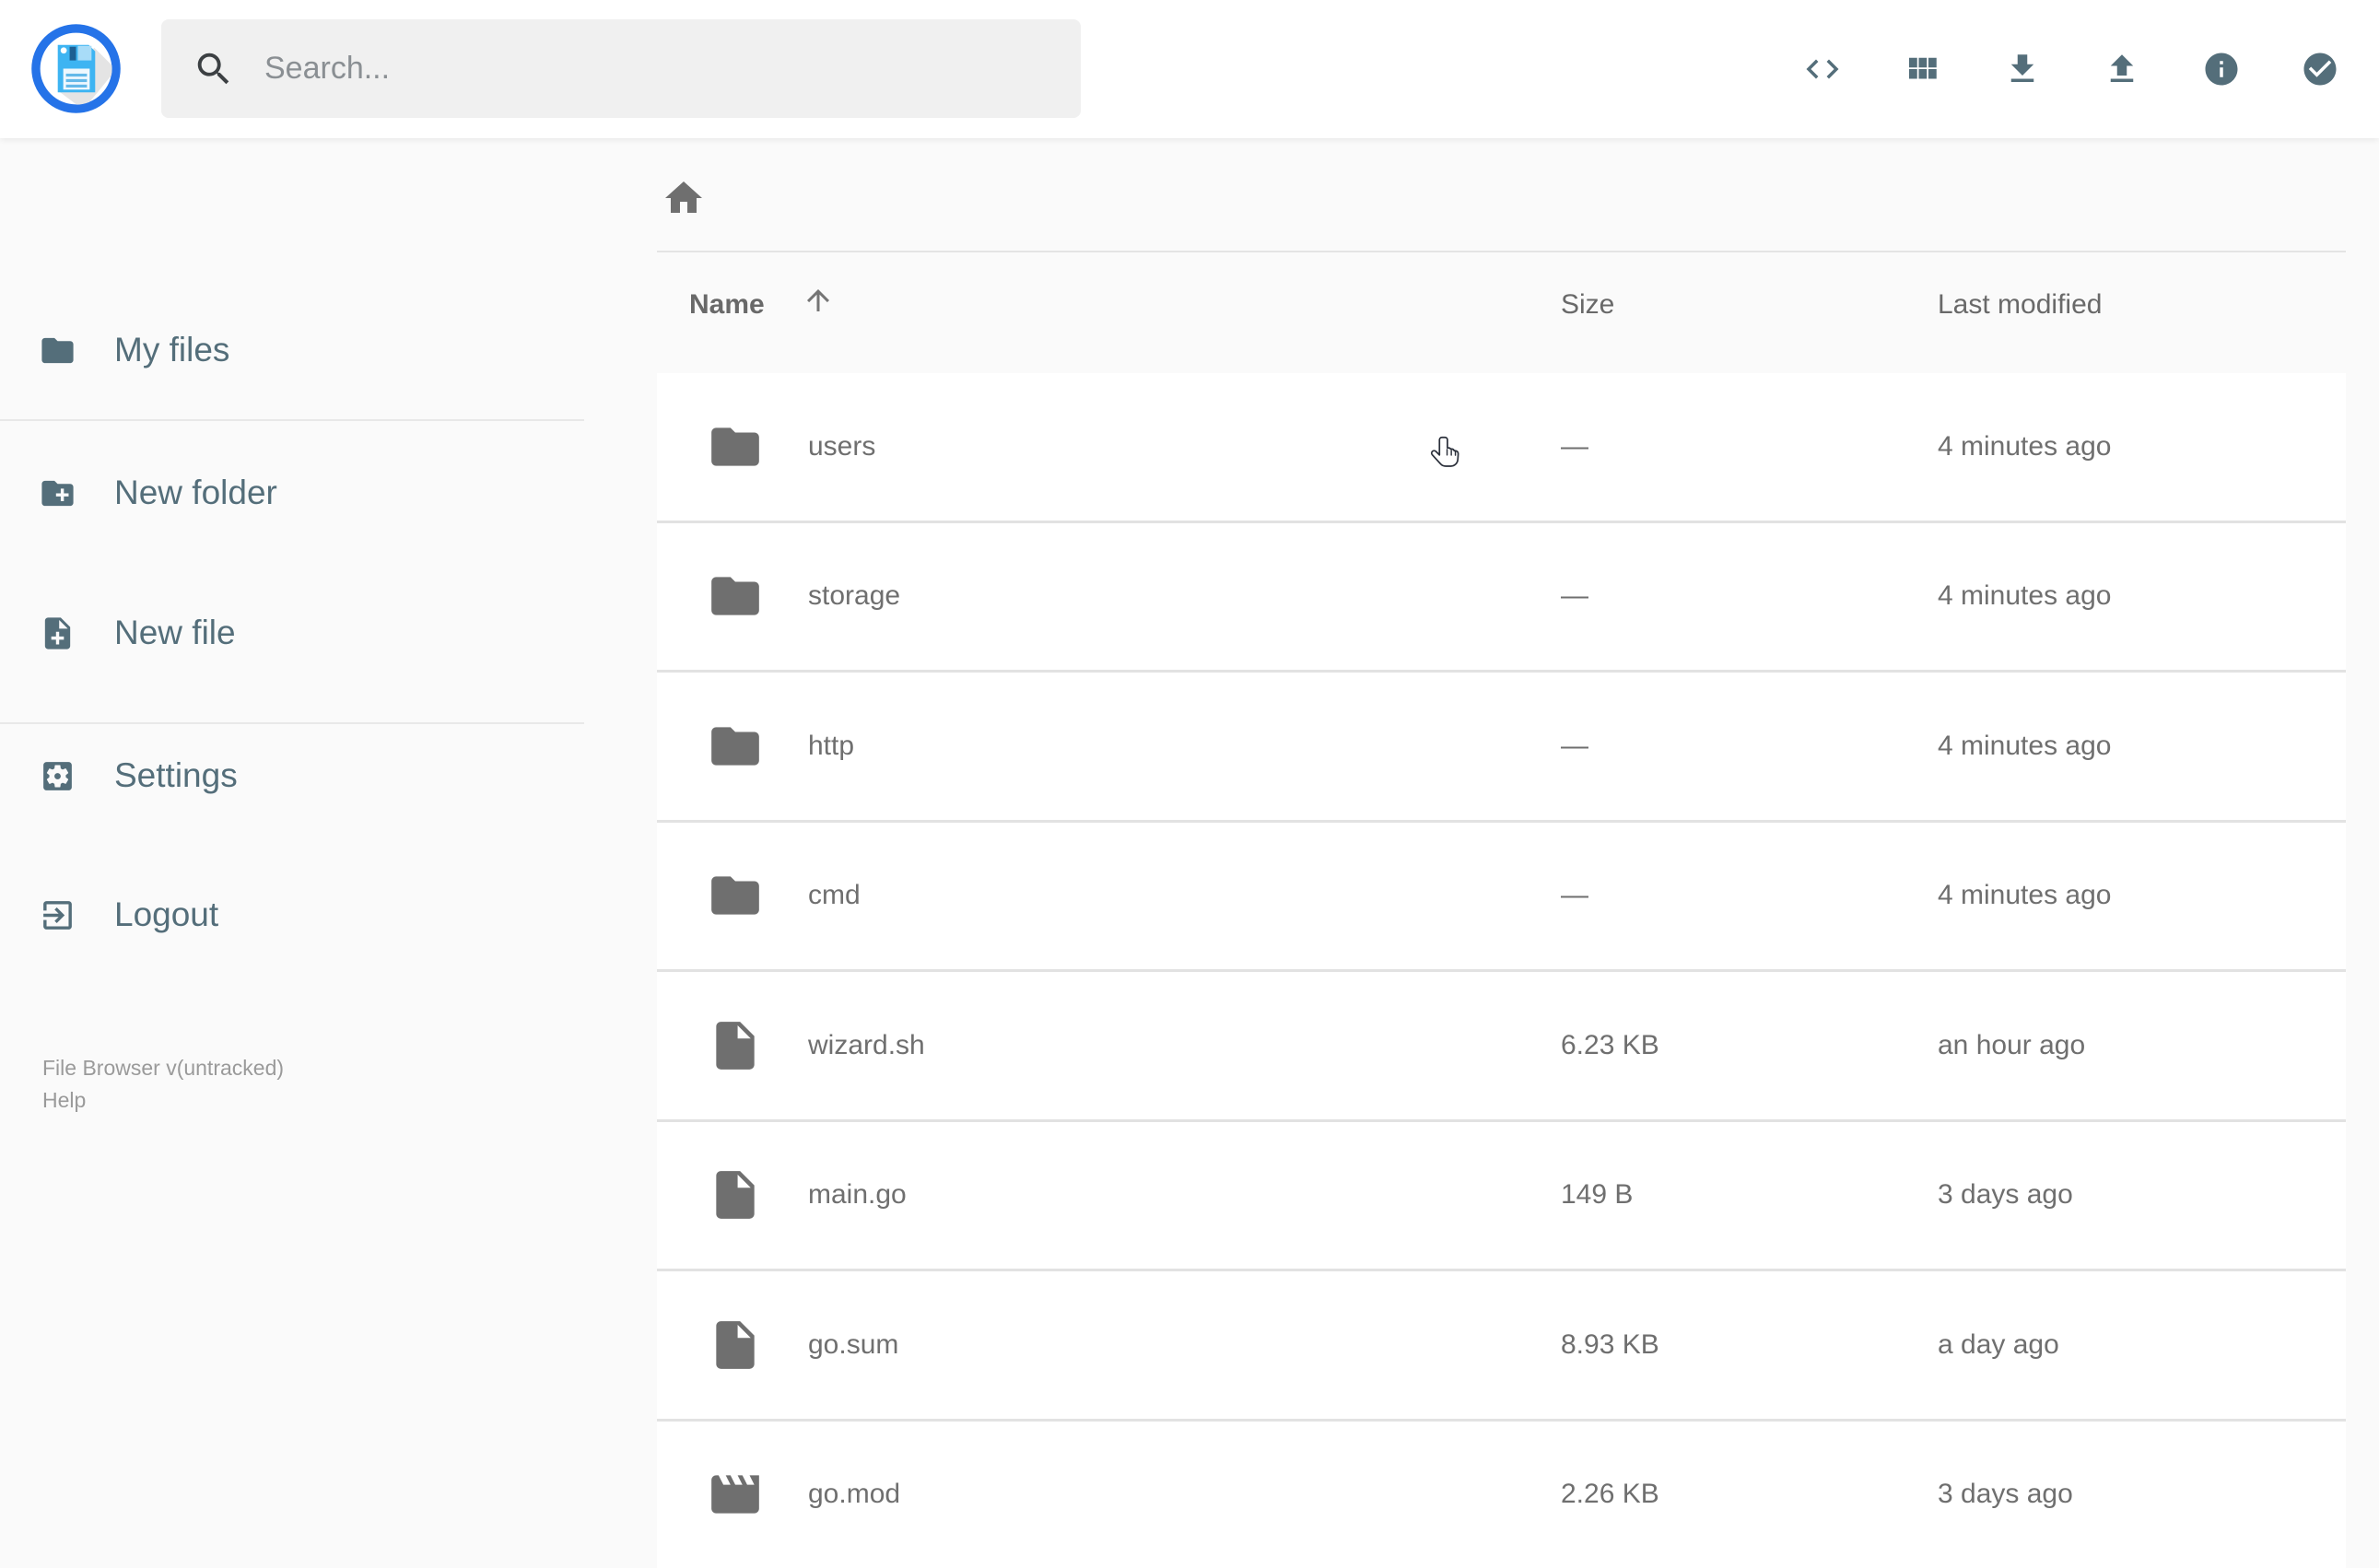 The image size is (2379, 1568). Describe the element at coordinates (1610, 1345) in the screenshot. I see `item-size: 8.93 KB` at that location.